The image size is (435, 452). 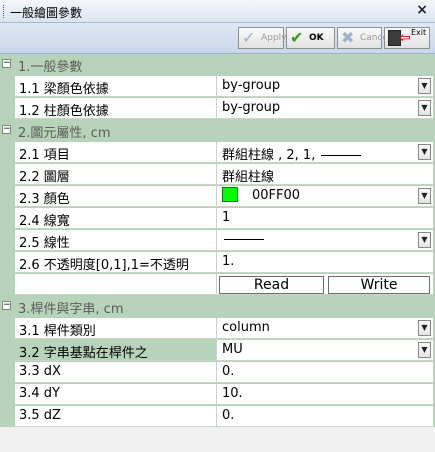 I want to click on prop-value-dx: 0., so click(x=325, y=372).